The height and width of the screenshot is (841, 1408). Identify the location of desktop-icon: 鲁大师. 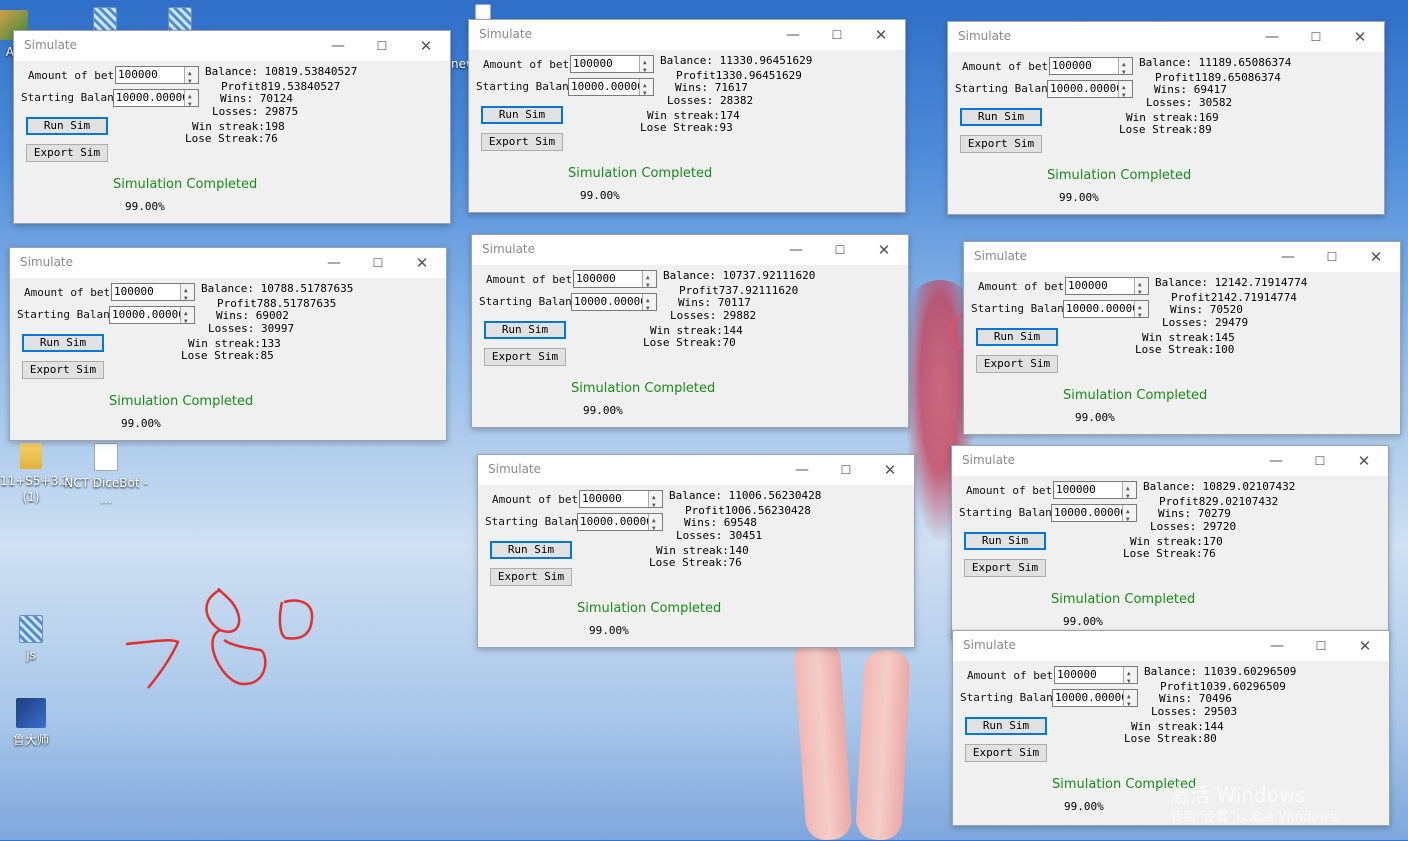
(37, 723).